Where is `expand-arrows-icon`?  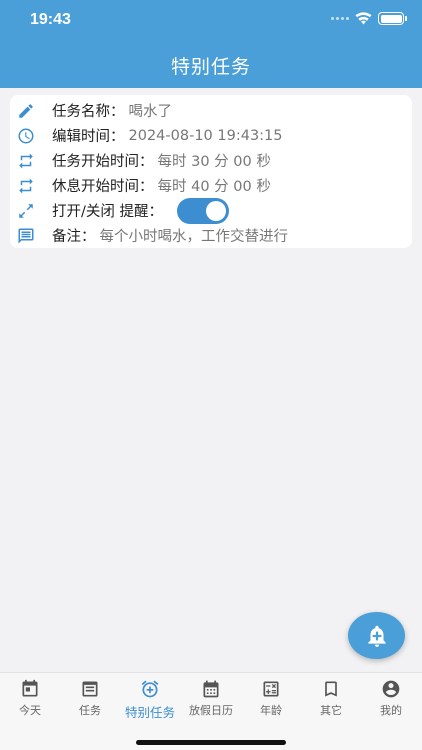
expand-arrows-icon is located at coordinates (26, 211).